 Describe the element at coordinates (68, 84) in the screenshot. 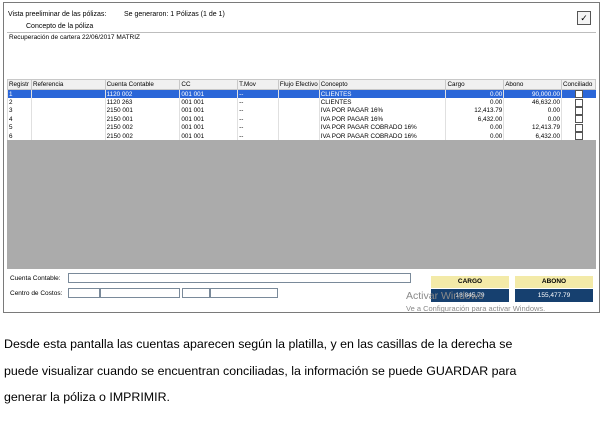

I see `col-header-referencia: Referencia` at that location.